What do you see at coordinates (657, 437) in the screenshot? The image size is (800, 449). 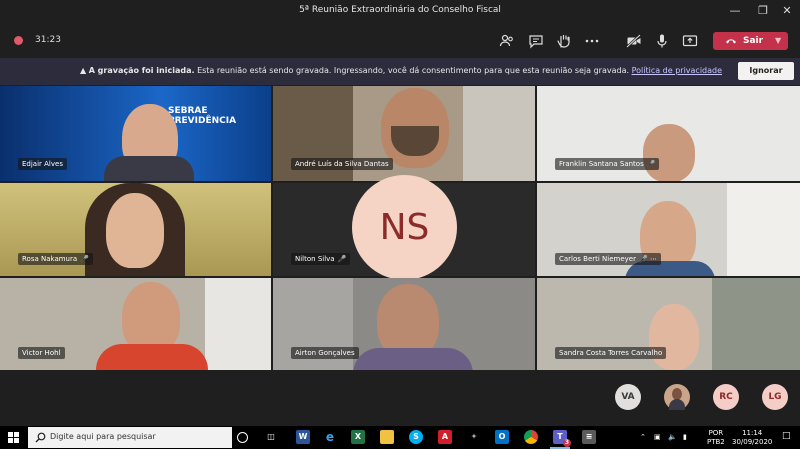 I see `network-icon: ▣` at bounding box center [657, 437].